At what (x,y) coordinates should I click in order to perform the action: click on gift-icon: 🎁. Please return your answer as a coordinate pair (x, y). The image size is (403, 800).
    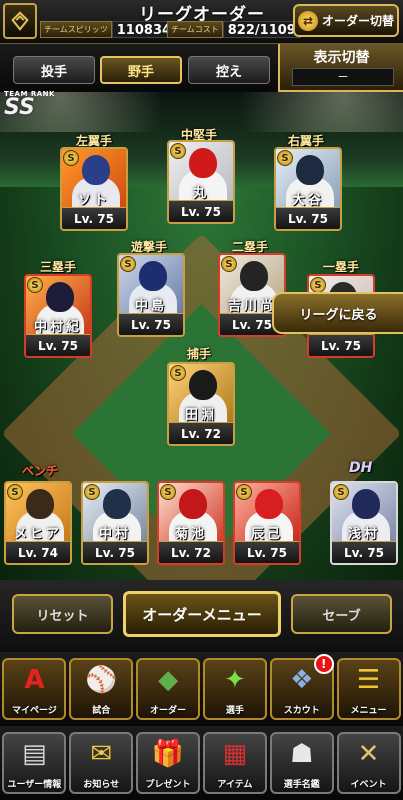
    Looking at the image, I should click on (168, 754).